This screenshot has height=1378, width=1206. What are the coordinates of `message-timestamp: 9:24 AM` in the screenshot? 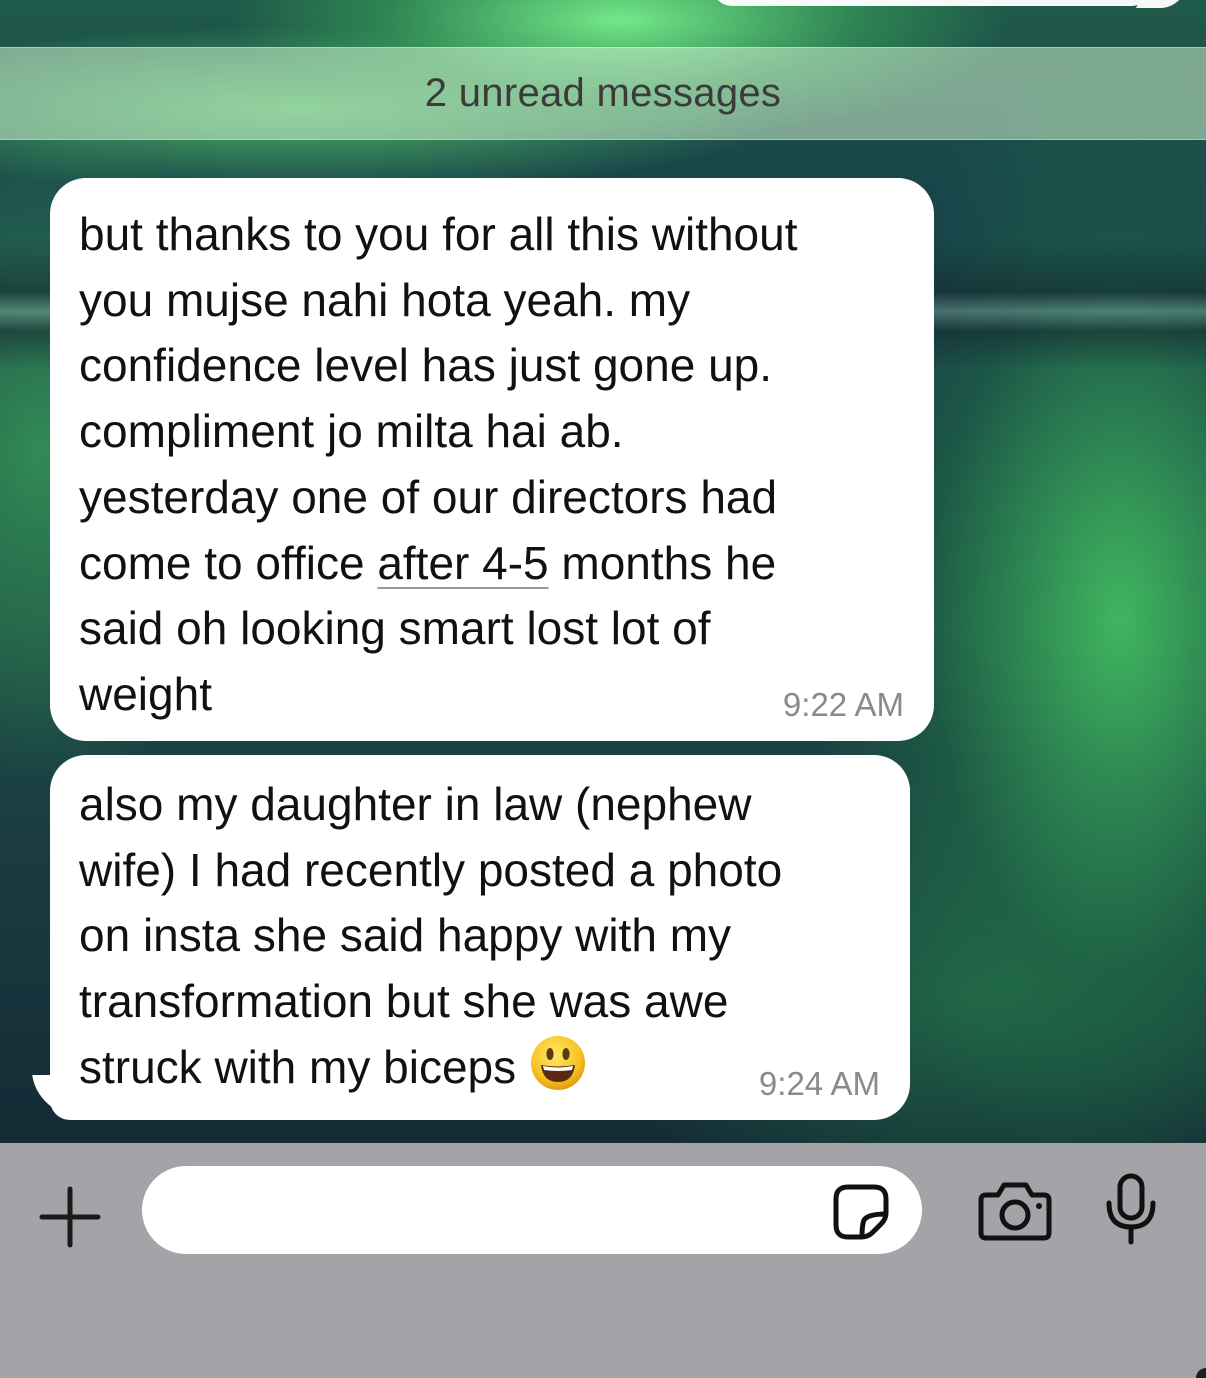 It's located at (819, 1083).